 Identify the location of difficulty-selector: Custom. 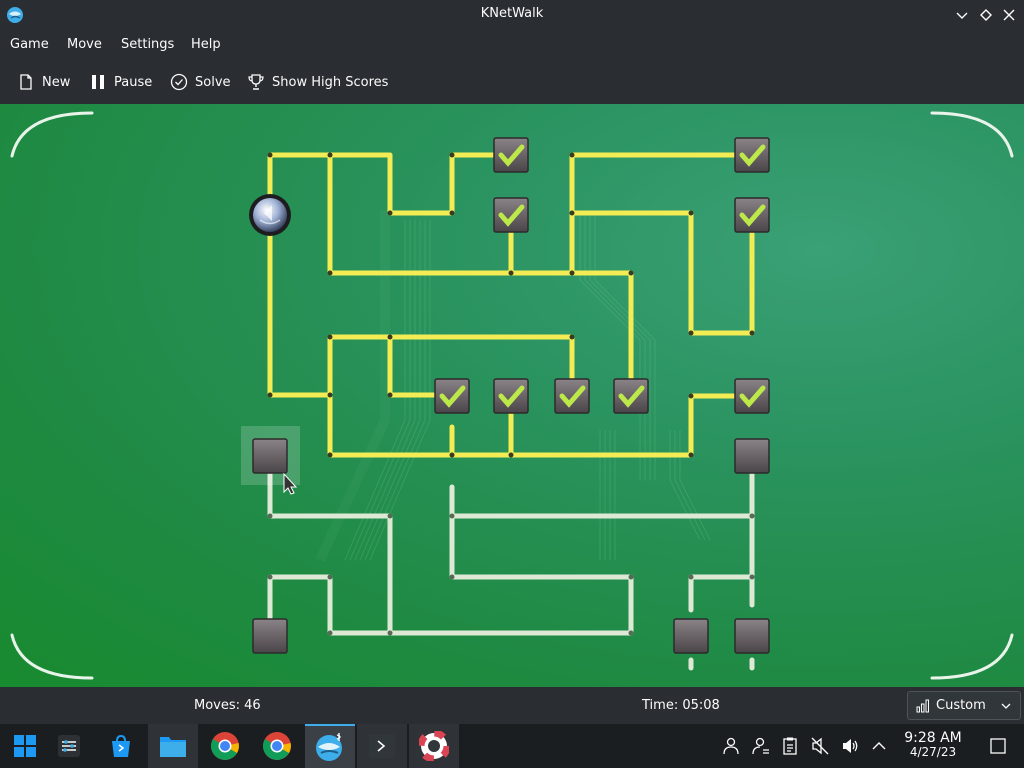
(964, 705).